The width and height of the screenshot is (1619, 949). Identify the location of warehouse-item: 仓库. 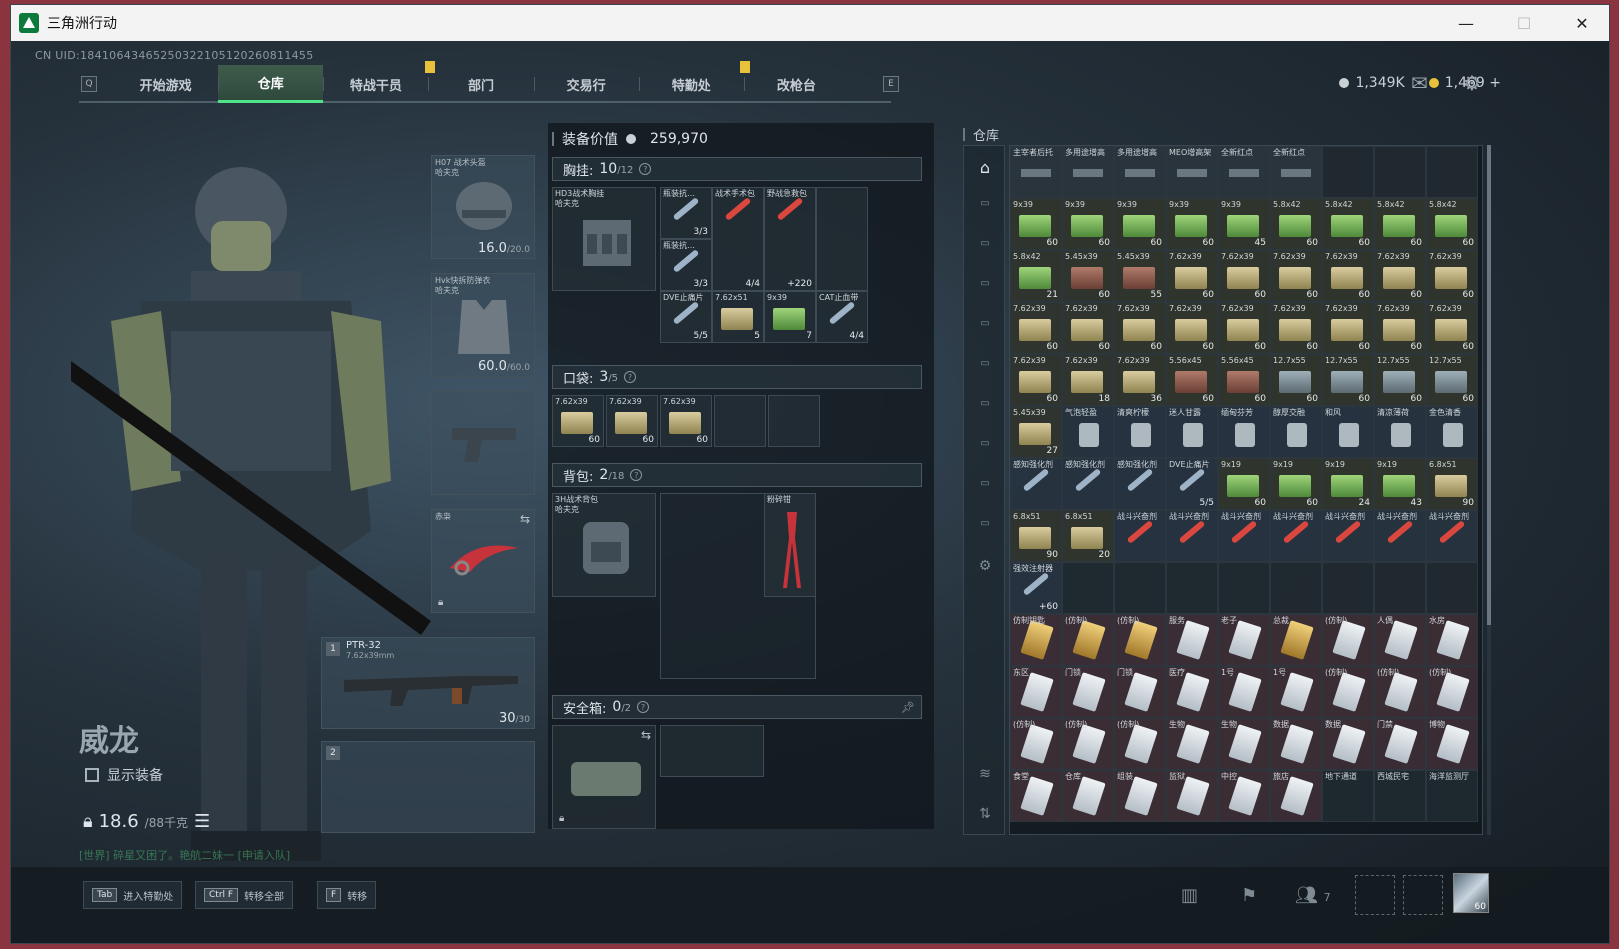
(1088, 796).